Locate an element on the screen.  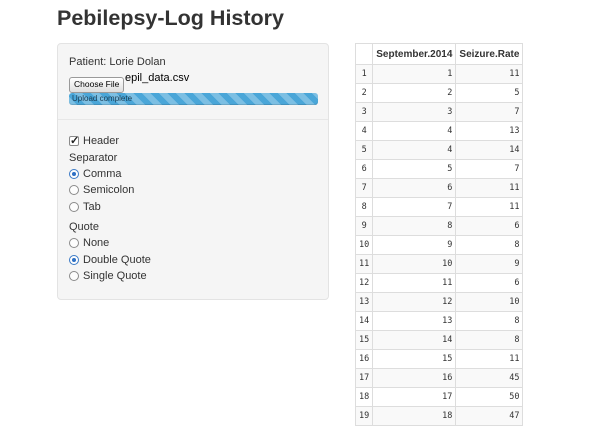
header-checkbox-row: Header is located at coordinates (94, 140).